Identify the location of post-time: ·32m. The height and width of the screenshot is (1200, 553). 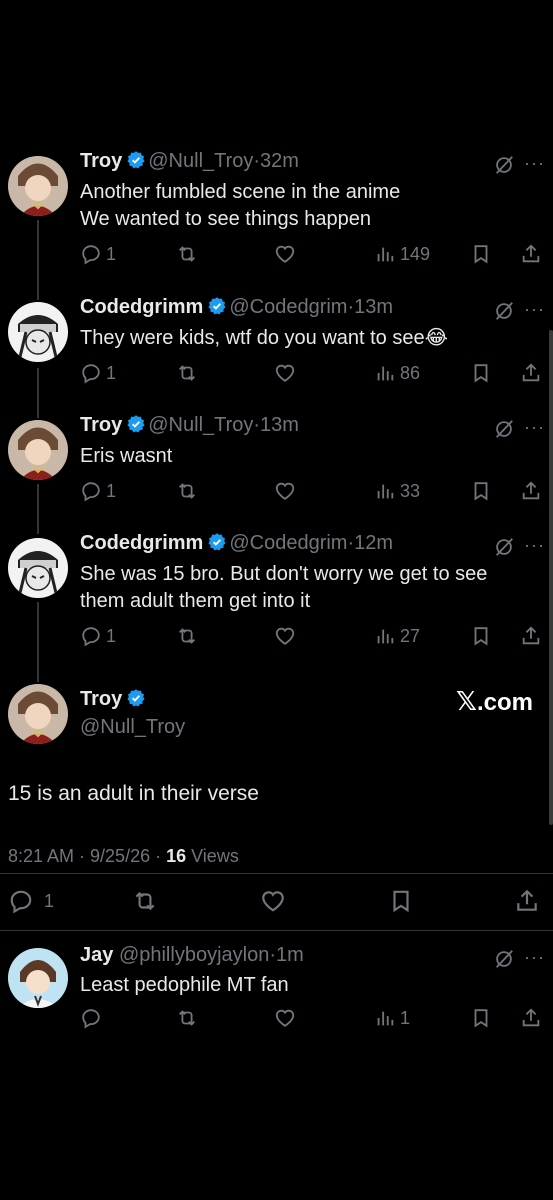
(276, 161).